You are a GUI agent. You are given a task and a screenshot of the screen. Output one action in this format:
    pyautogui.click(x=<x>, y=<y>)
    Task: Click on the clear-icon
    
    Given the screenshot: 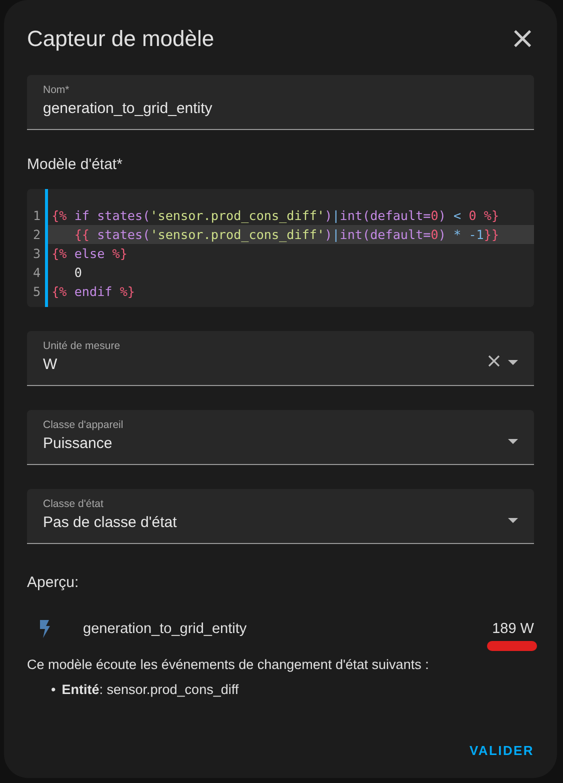 What is the action you would take?
    pyautogui.click(x=494, y=360)
    